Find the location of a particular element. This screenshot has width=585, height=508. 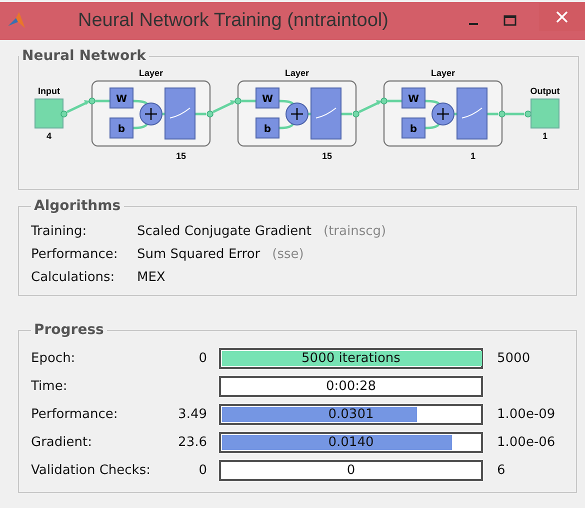

panel-title: Neural Network is located at coordinates (84, 56).